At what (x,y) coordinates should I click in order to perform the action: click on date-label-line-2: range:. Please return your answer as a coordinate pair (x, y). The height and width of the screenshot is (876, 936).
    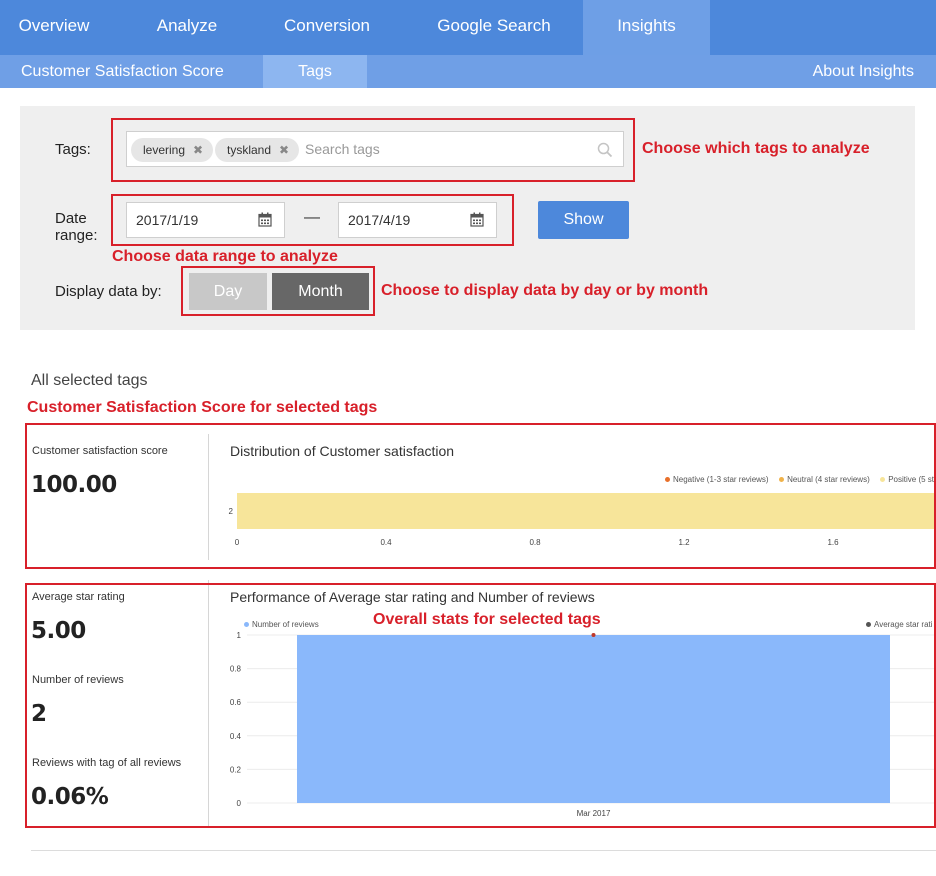
    Looking at the image, I should click on (76, 235).